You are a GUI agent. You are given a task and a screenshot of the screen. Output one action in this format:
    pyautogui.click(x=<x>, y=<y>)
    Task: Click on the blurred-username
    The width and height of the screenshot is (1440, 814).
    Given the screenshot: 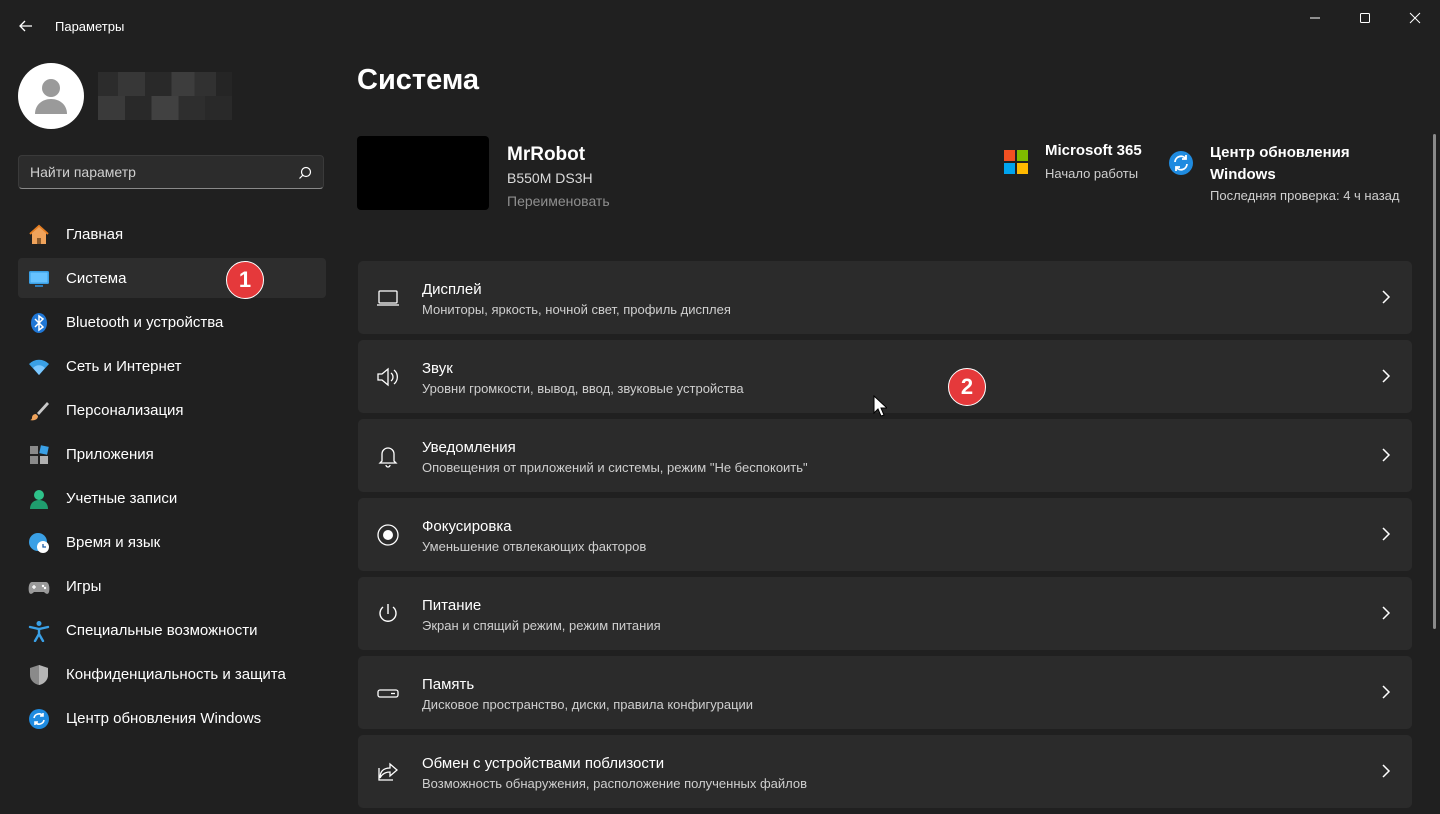 What is the action you would take?
    pyautogui.click(x=165, y=96)
    